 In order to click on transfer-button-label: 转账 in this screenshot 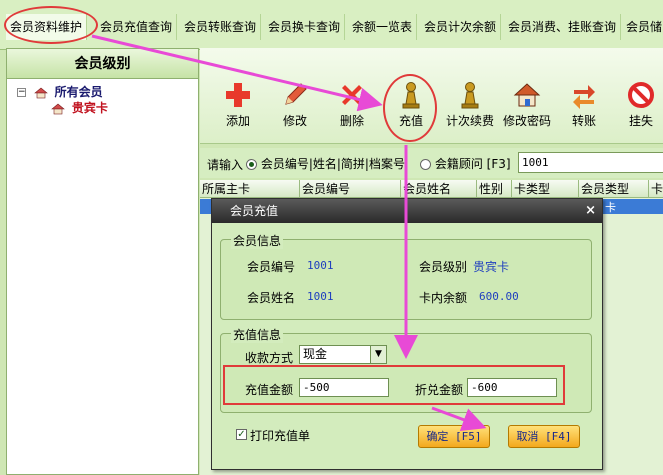, I will do `click(583, 121)`.